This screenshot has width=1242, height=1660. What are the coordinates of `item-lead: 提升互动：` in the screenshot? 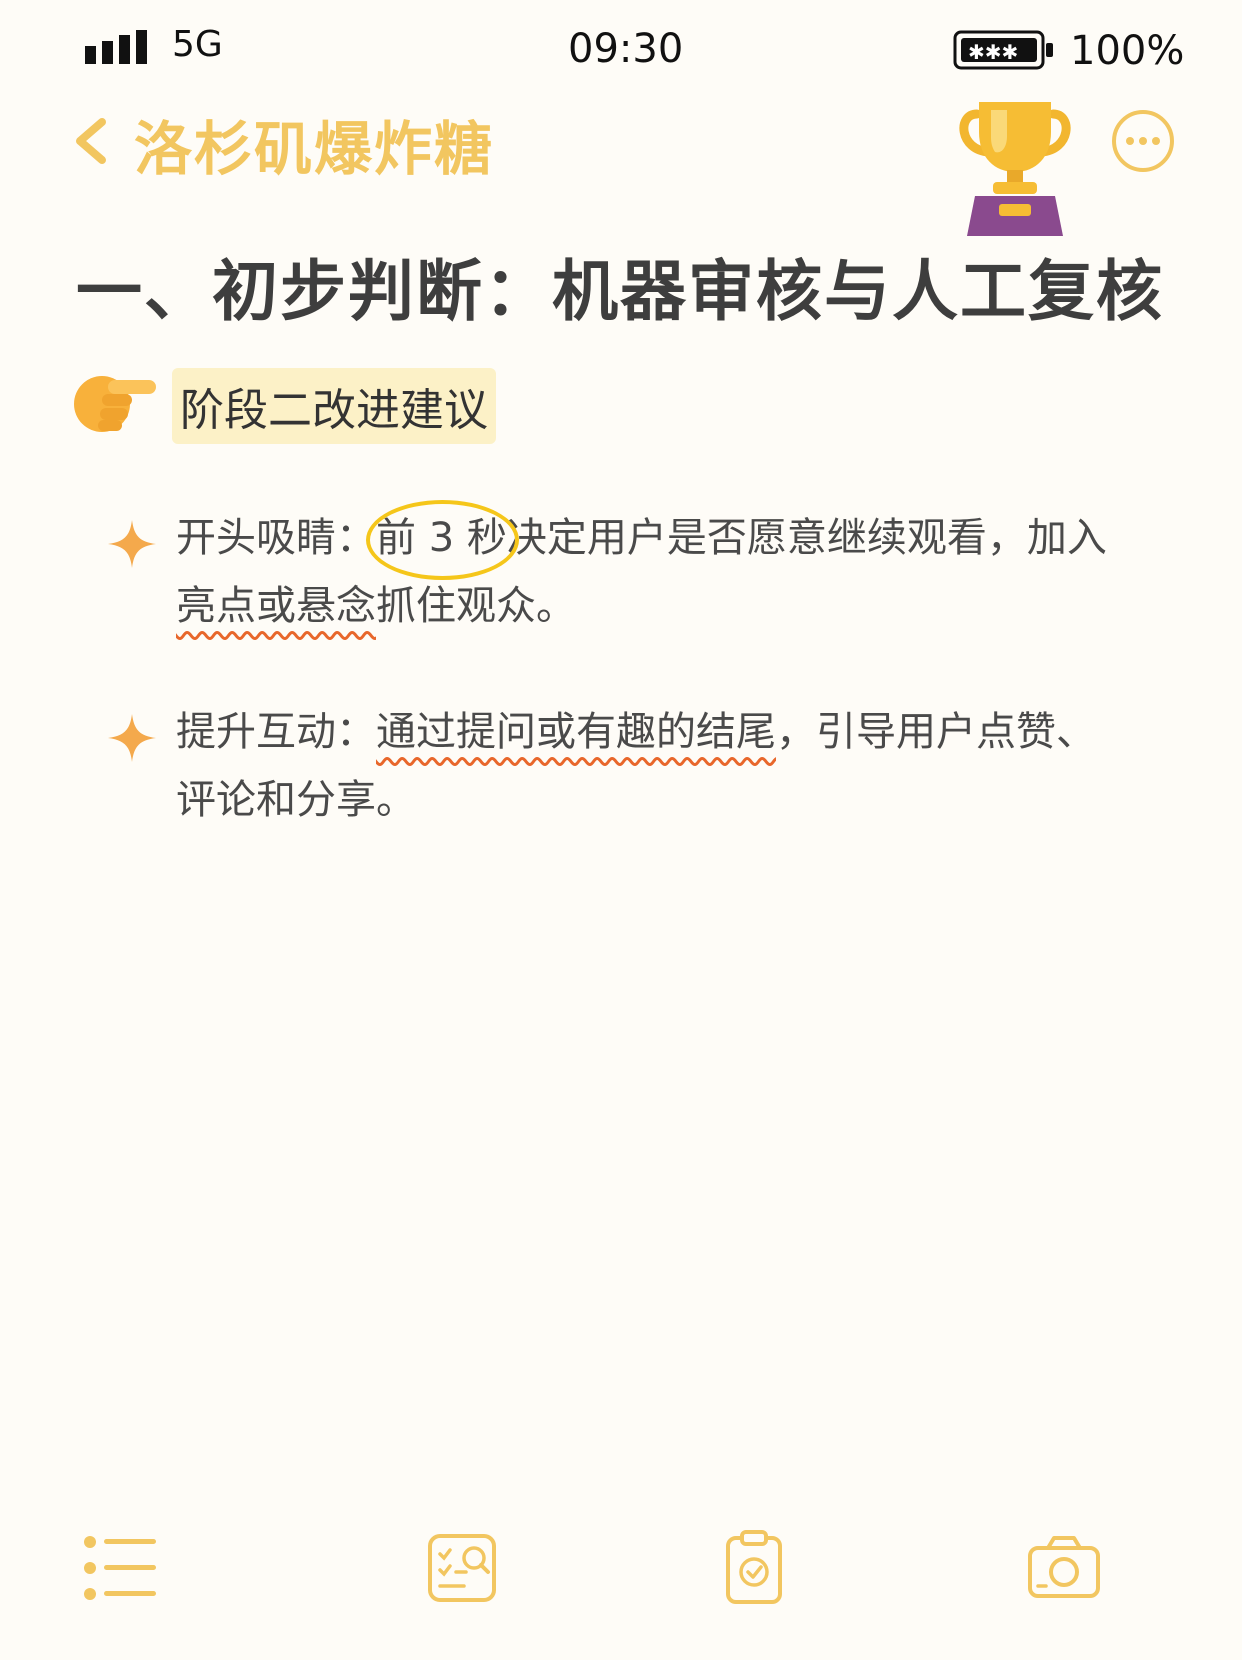 It's located at (276, 732).